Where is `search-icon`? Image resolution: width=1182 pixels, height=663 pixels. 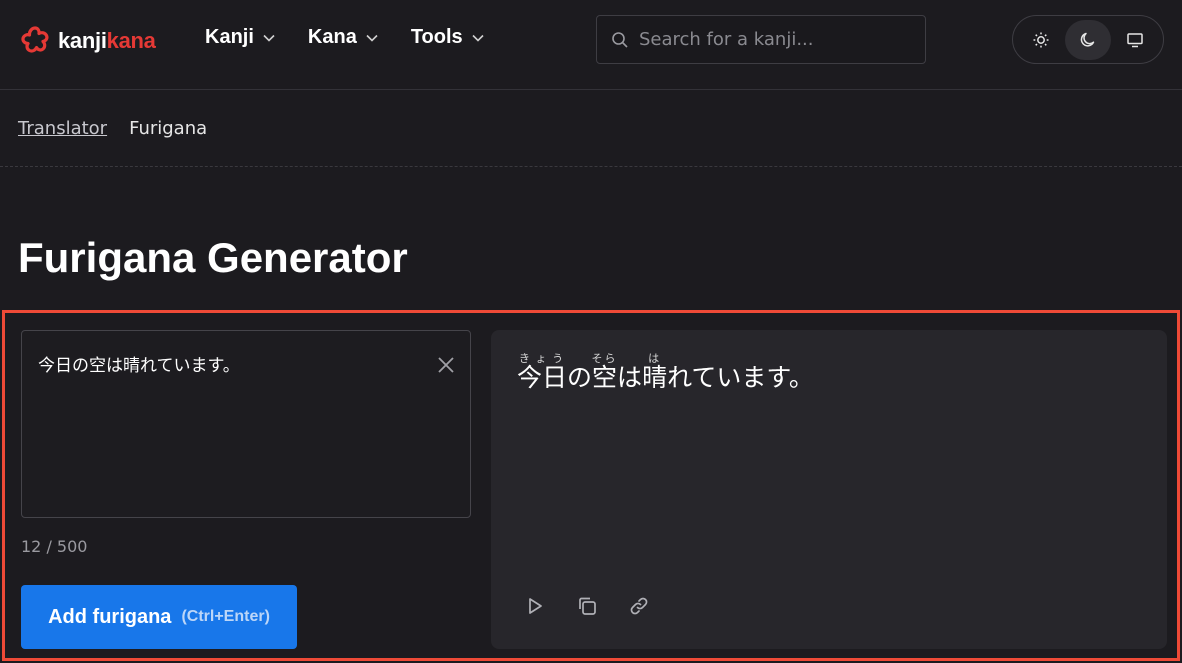
search-icon is located at coordinates (620, 39).